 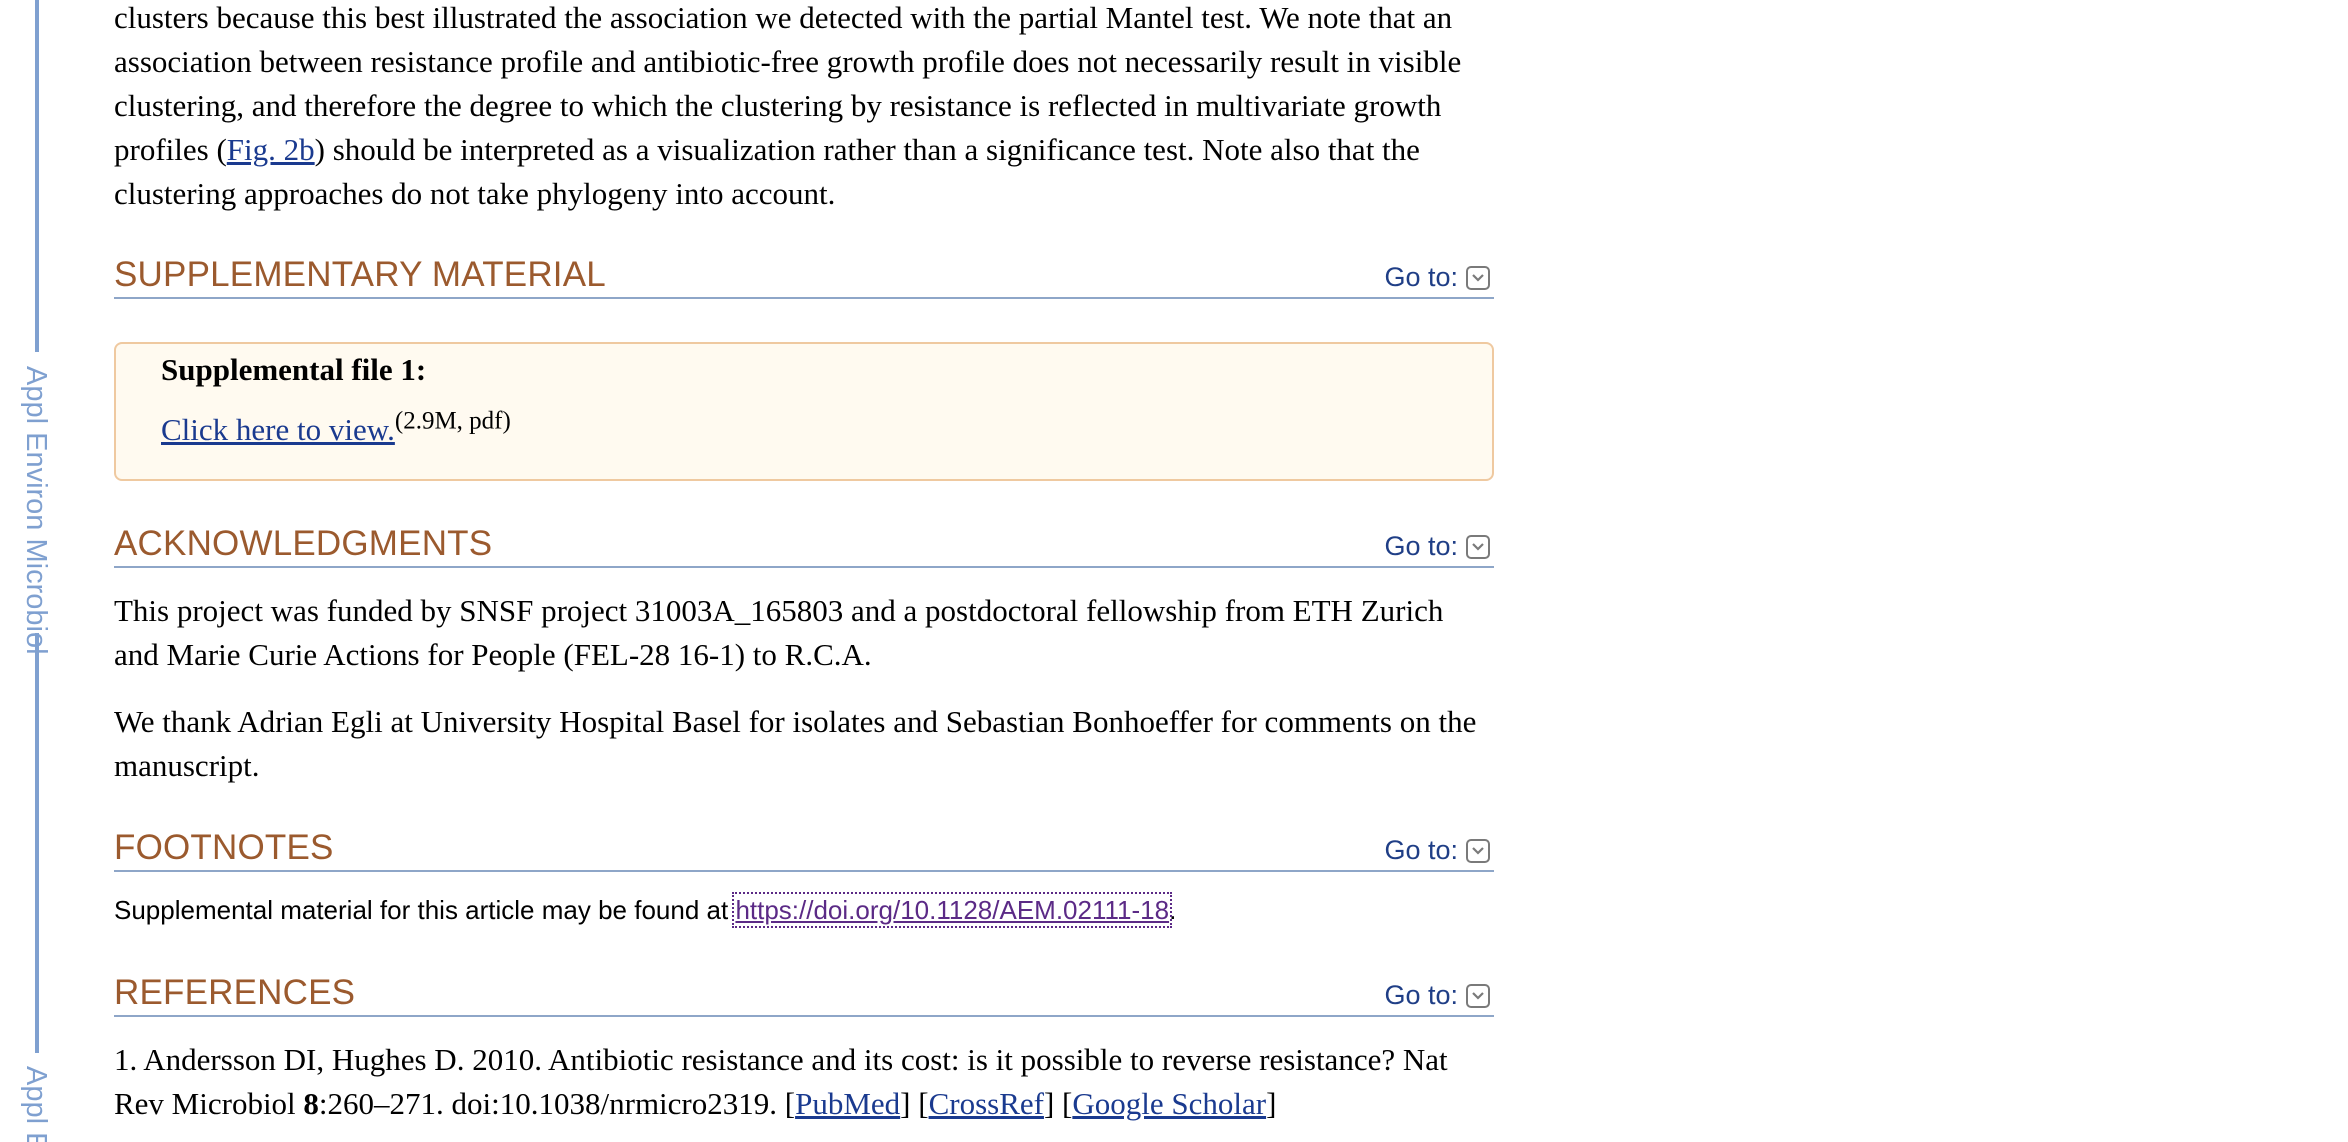 What do you see at coordinates (804, 545) in the screenshot?
I see `section-header-acknowledgments: ACKNOWLEDGMENTS Go to:` at bounding box center [804, 545].